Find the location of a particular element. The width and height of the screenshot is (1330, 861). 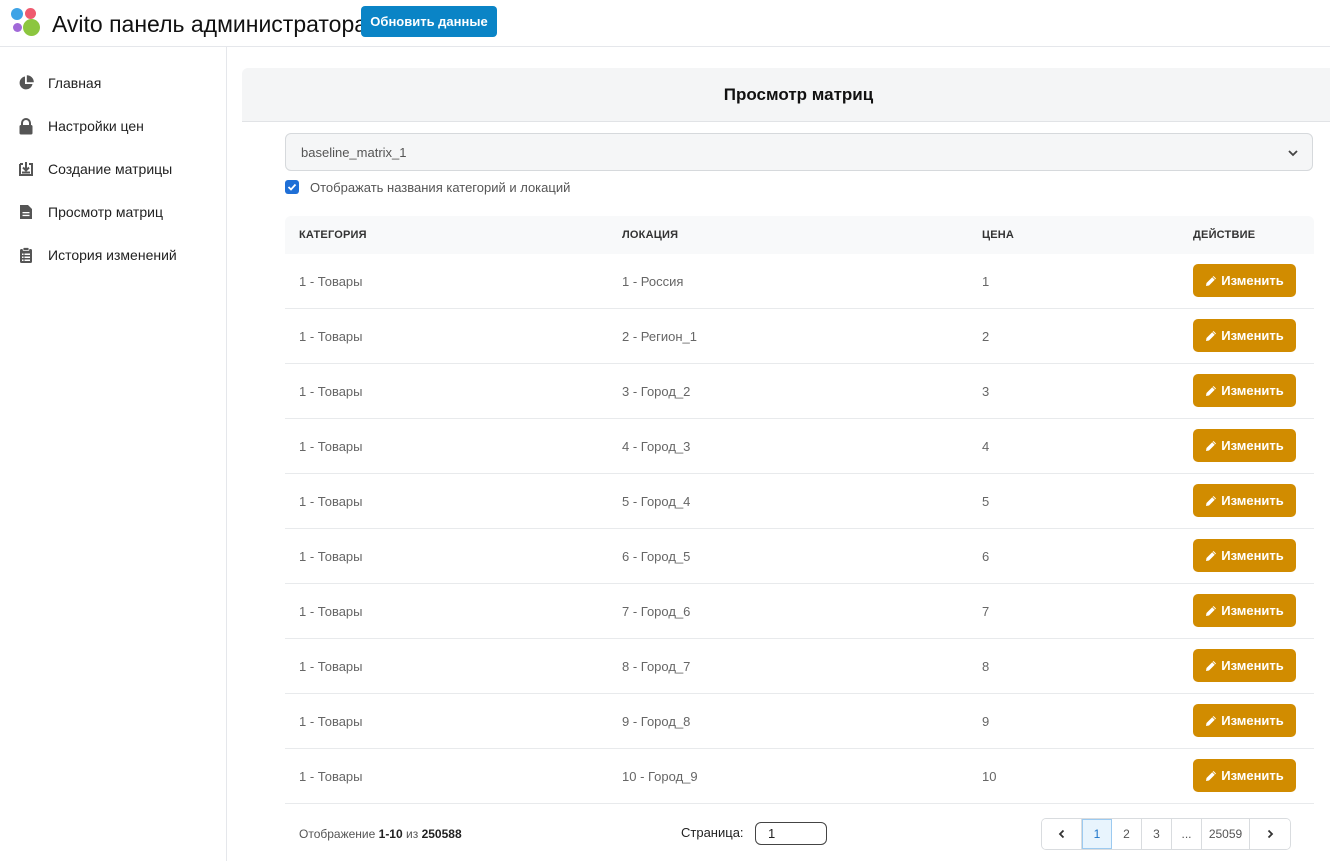

cell-price: 5 is located at coordinates (986, 501).